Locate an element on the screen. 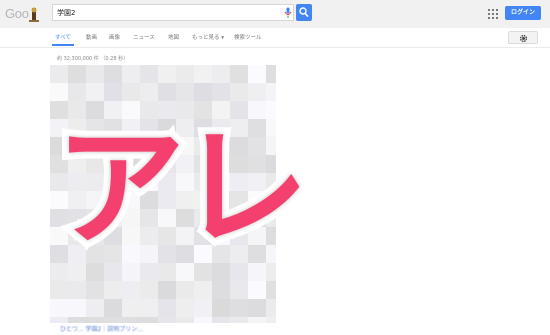 This screenshot has height=335, width=550. tab-search-tools: 検索ツール is located at coordinates (248, 37).